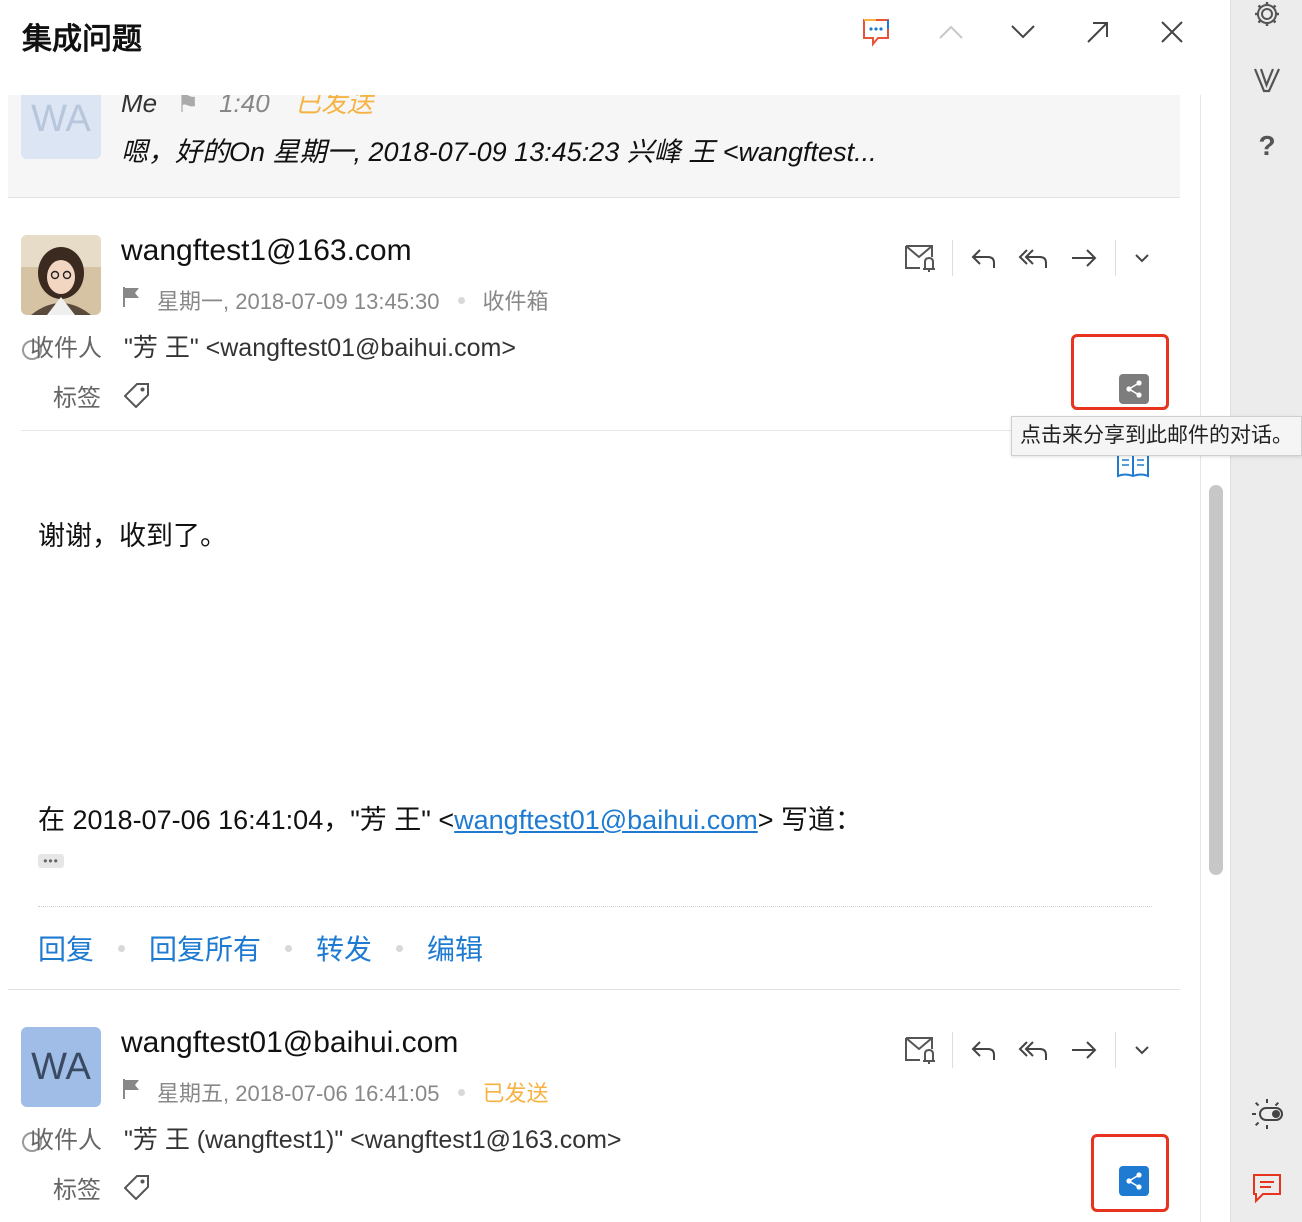 Image resolution: width=1302 pixels, height=1222 pixels. I want to click on edit-link: 编辑, so click(455, 948).